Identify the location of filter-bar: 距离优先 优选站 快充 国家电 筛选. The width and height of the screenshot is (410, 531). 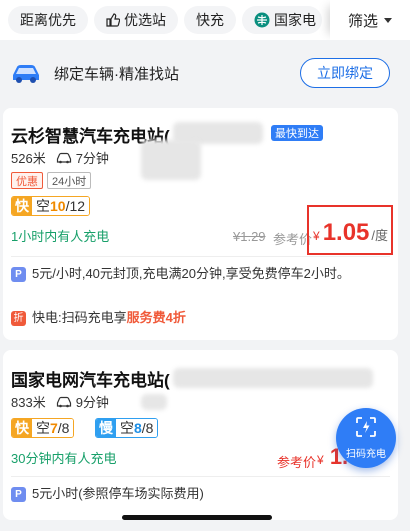
(205, 20).